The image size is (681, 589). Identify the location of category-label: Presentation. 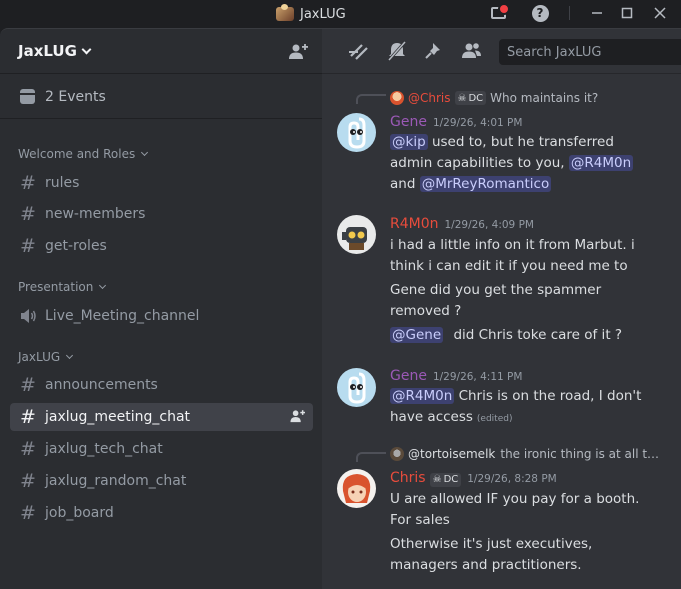
(56, 287).